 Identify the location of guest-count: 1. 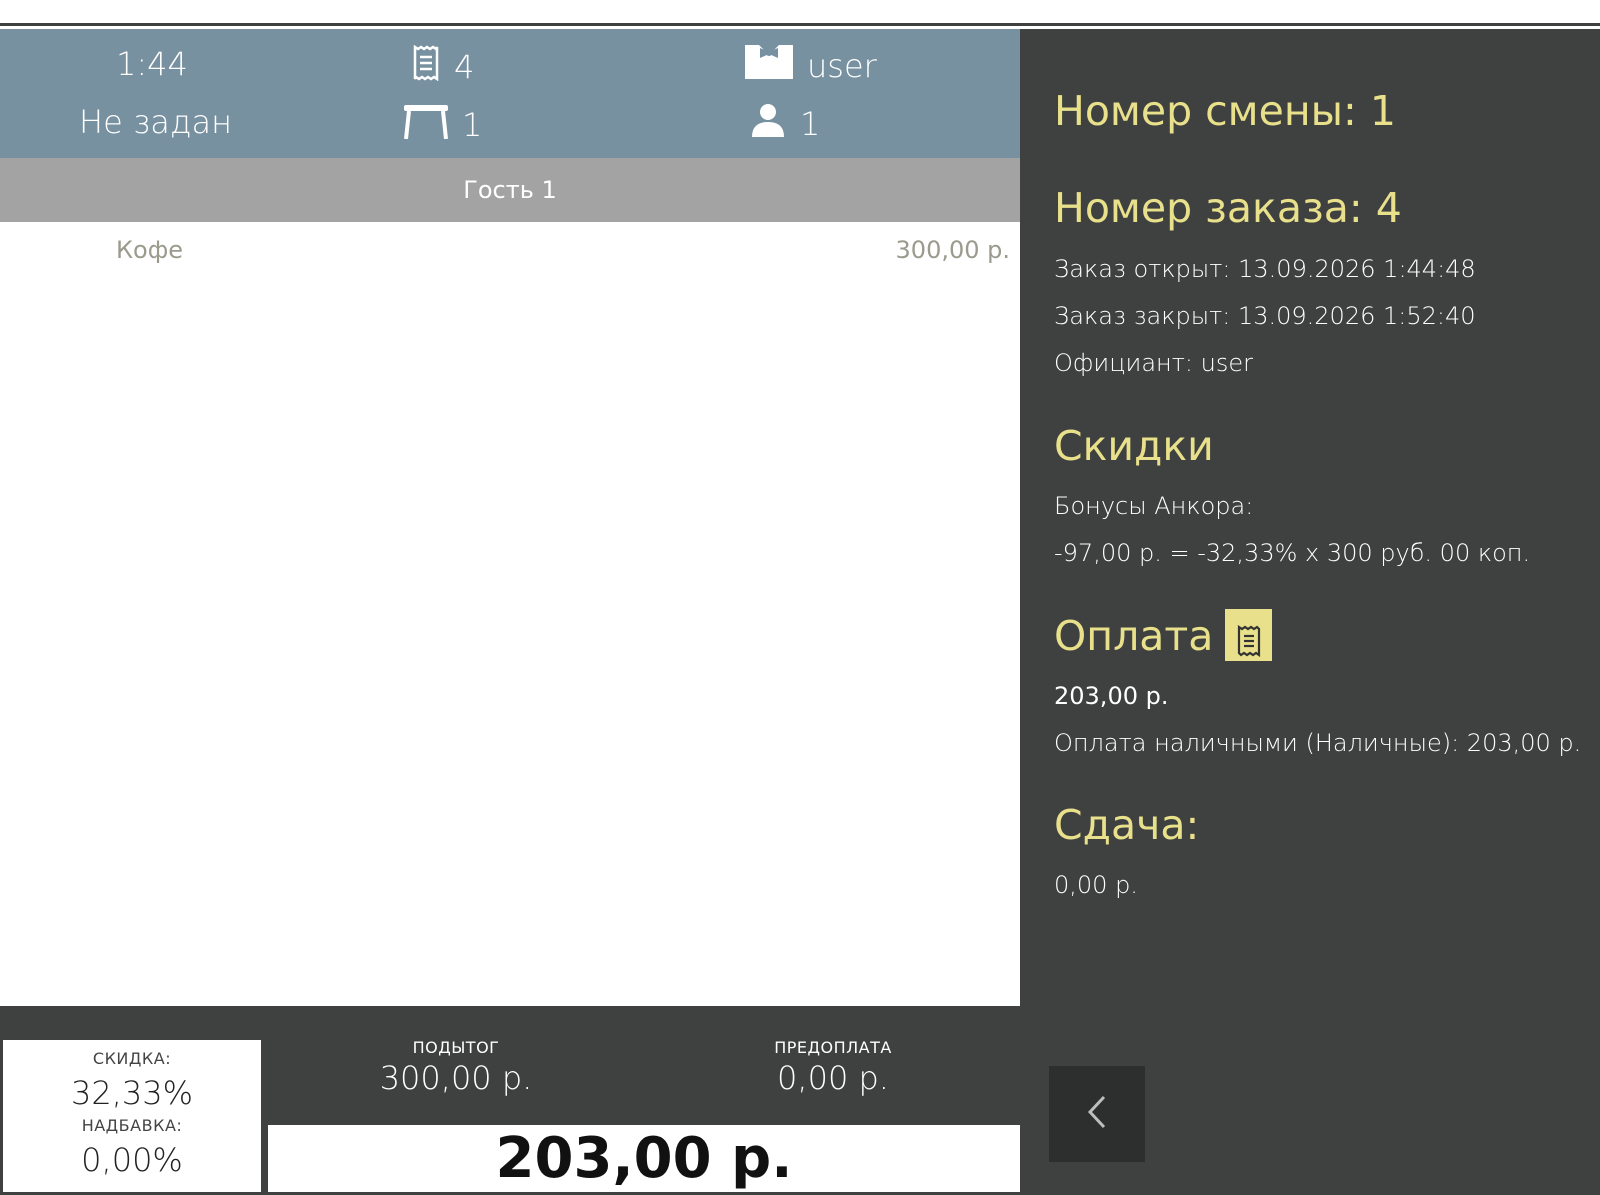
(785, 124).